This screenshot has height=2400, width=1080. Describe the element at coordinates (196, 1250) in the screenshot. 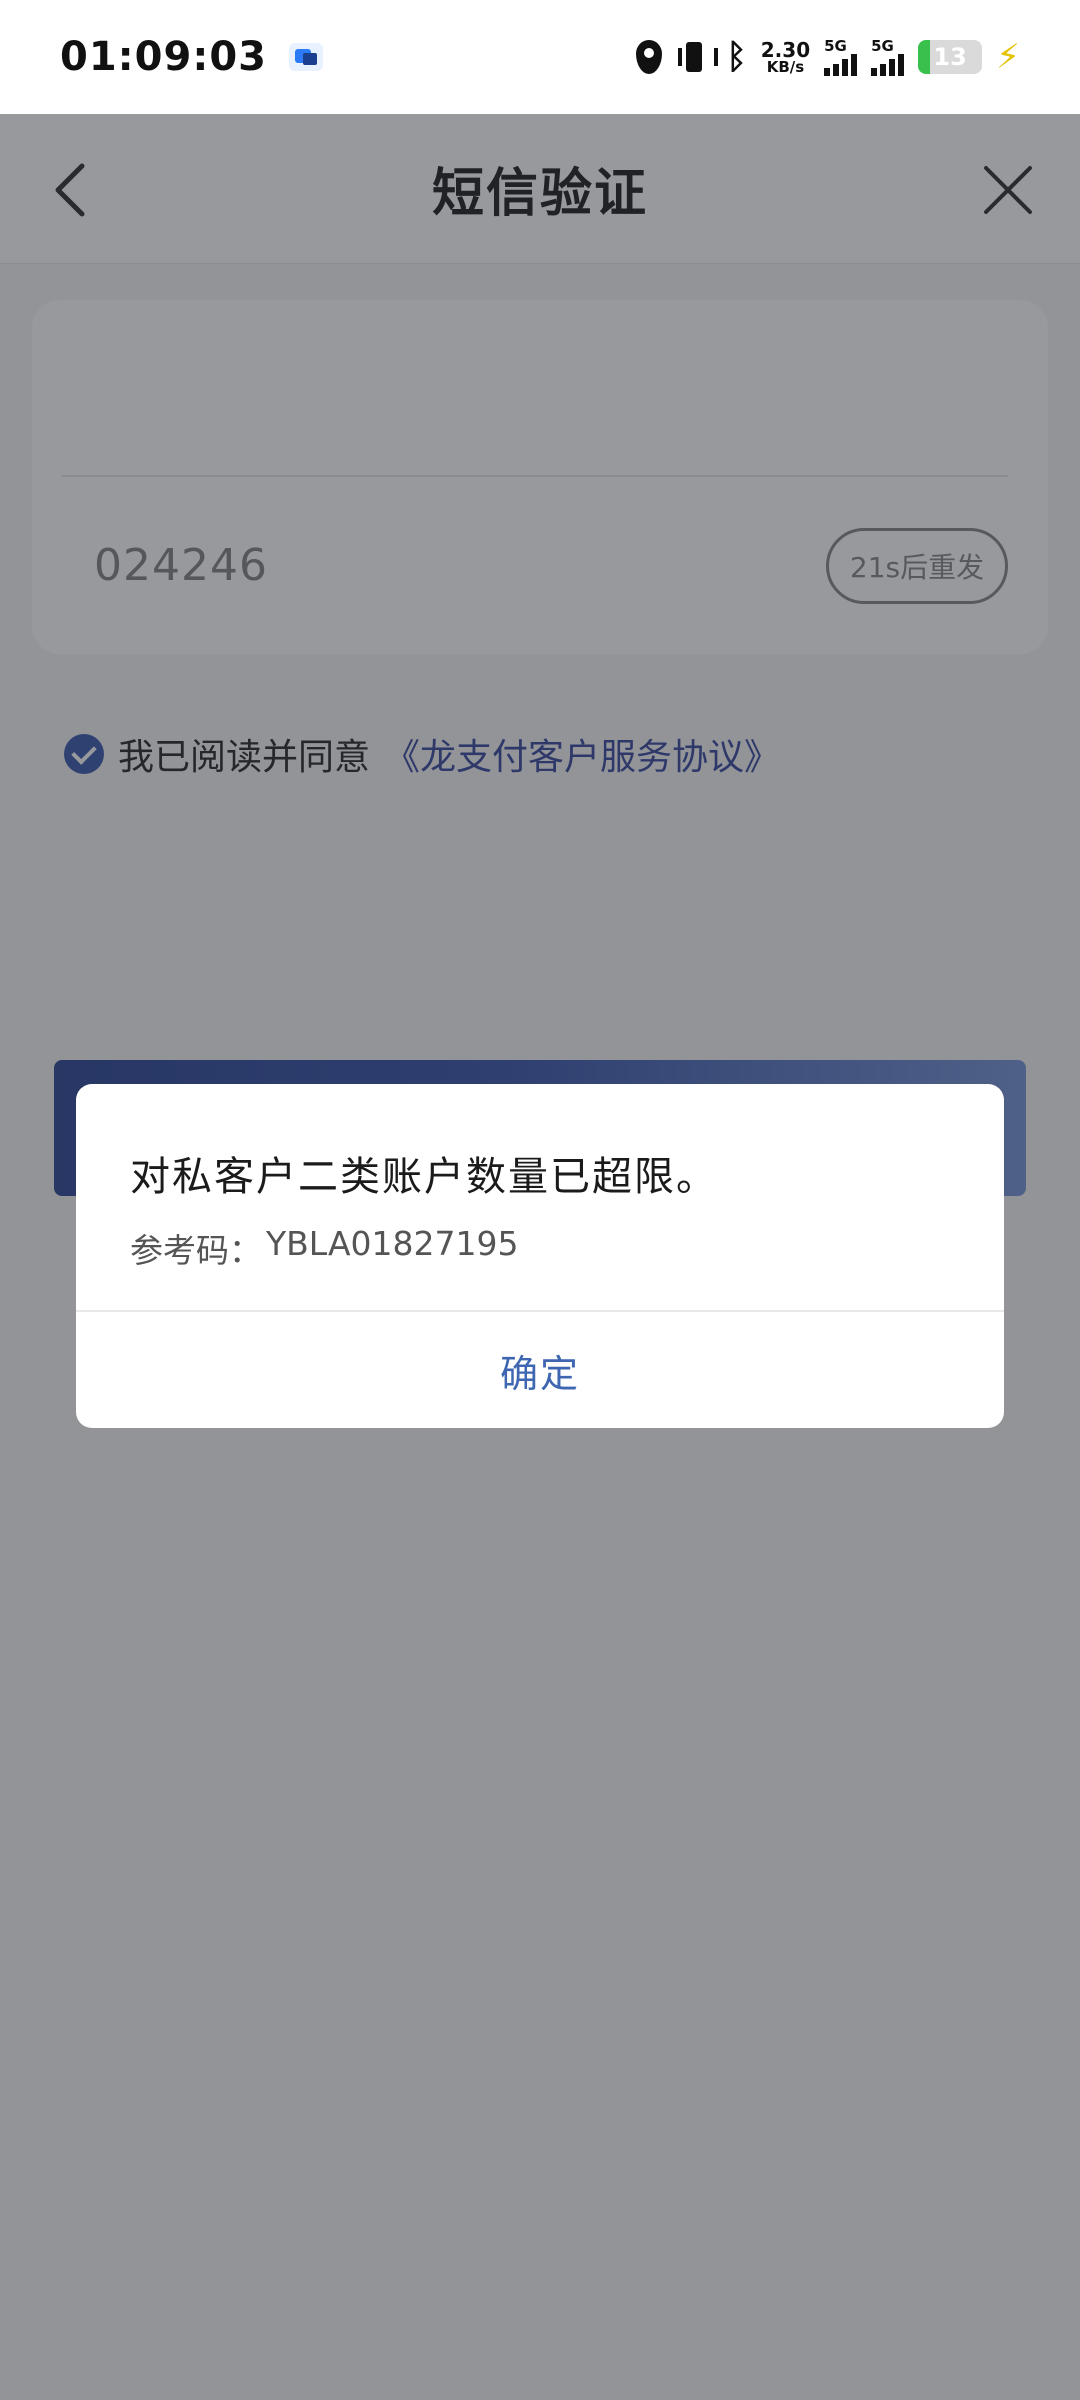

I see `reference-label: 参考码：` at that location.